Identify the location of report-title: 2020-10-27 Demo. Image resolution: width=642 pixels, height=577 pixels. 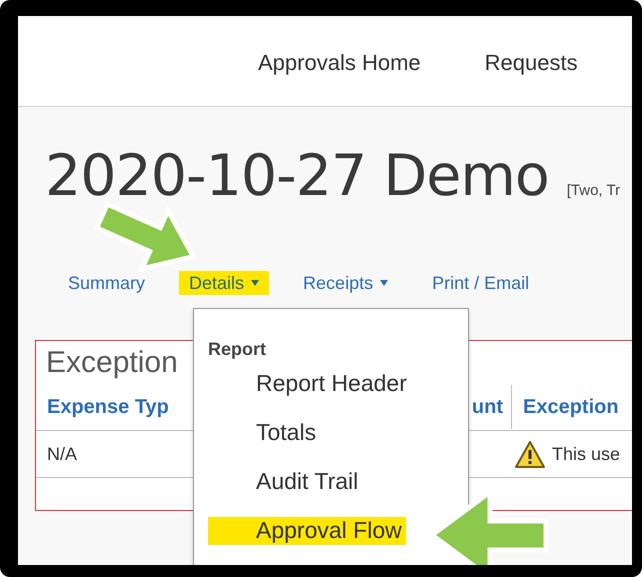
(297, 176).